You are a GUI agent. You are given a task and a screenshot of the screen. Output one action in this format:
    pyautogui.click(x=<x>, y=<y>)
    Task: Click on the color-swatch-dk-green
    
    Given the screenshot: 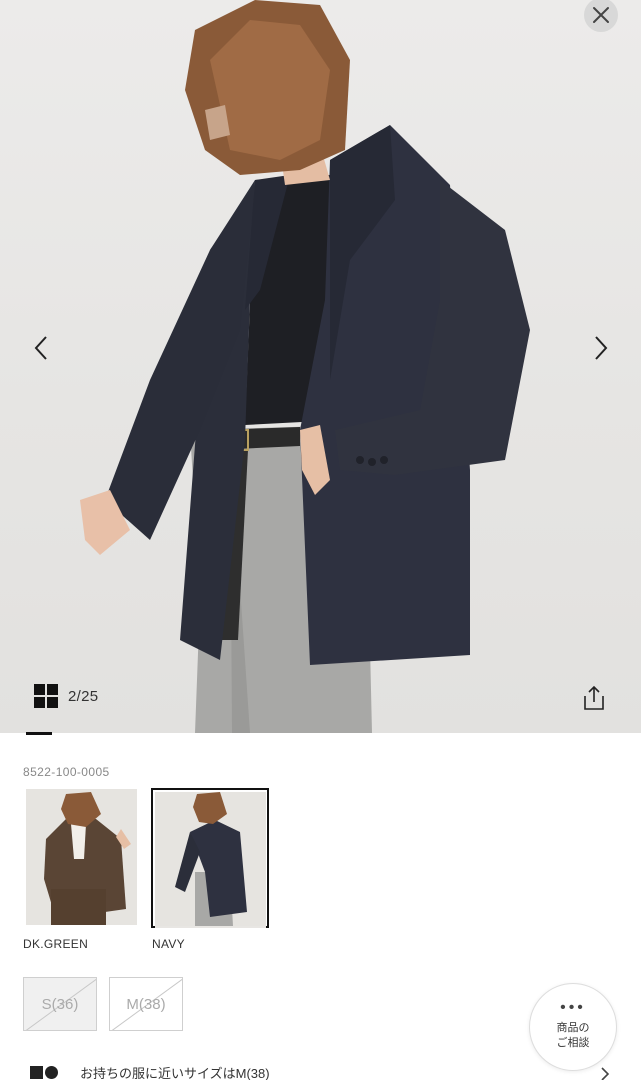 What is the action you would take?
    pyautogui.click(x=85, y=857)
    